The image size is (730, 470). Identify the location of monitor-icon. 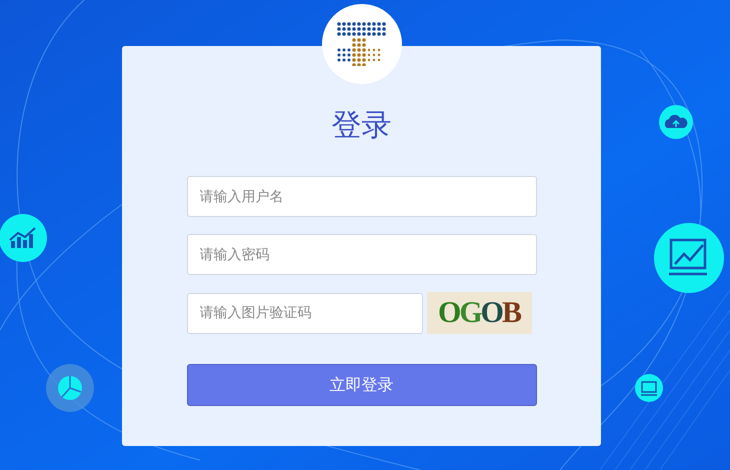
(649, 388).